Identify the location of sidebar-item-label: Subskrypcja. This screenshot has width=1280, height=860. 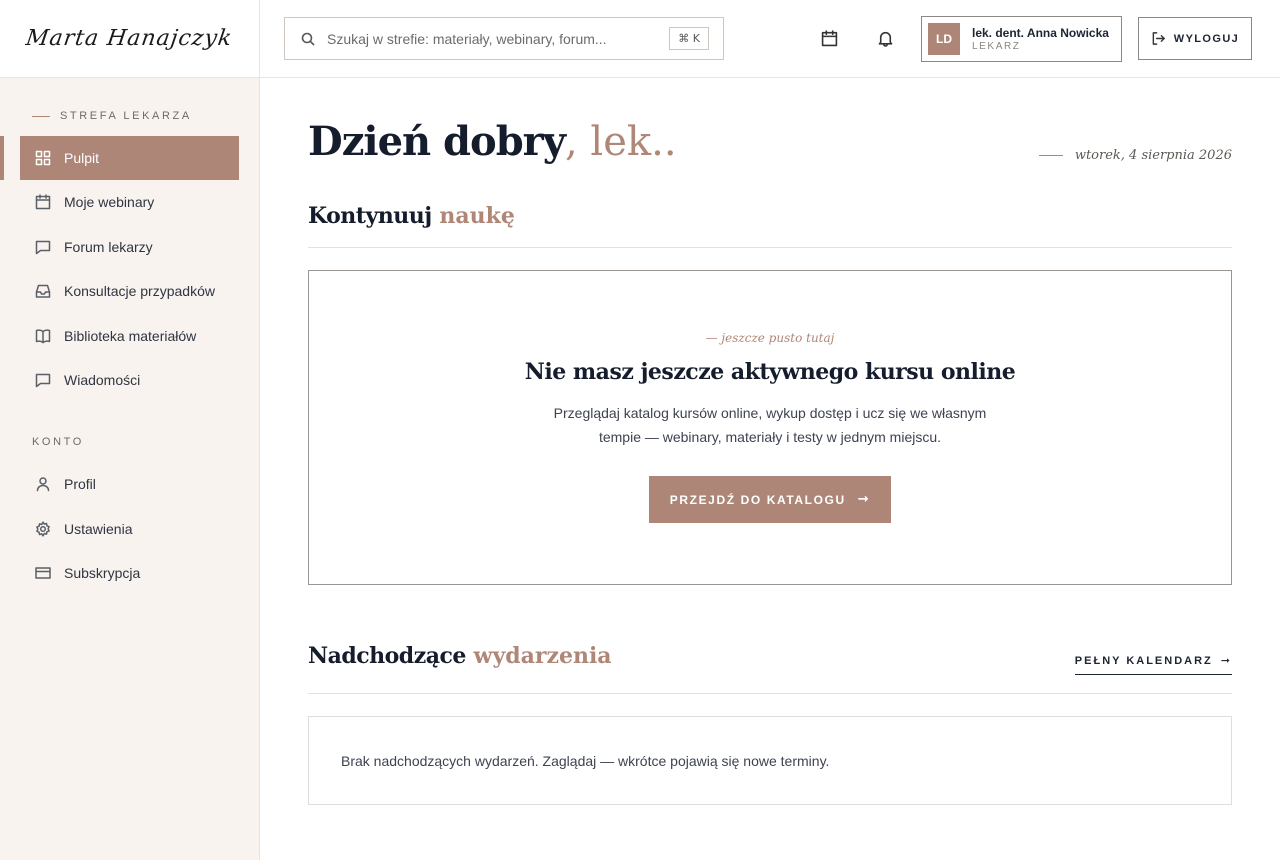
(102, 573).